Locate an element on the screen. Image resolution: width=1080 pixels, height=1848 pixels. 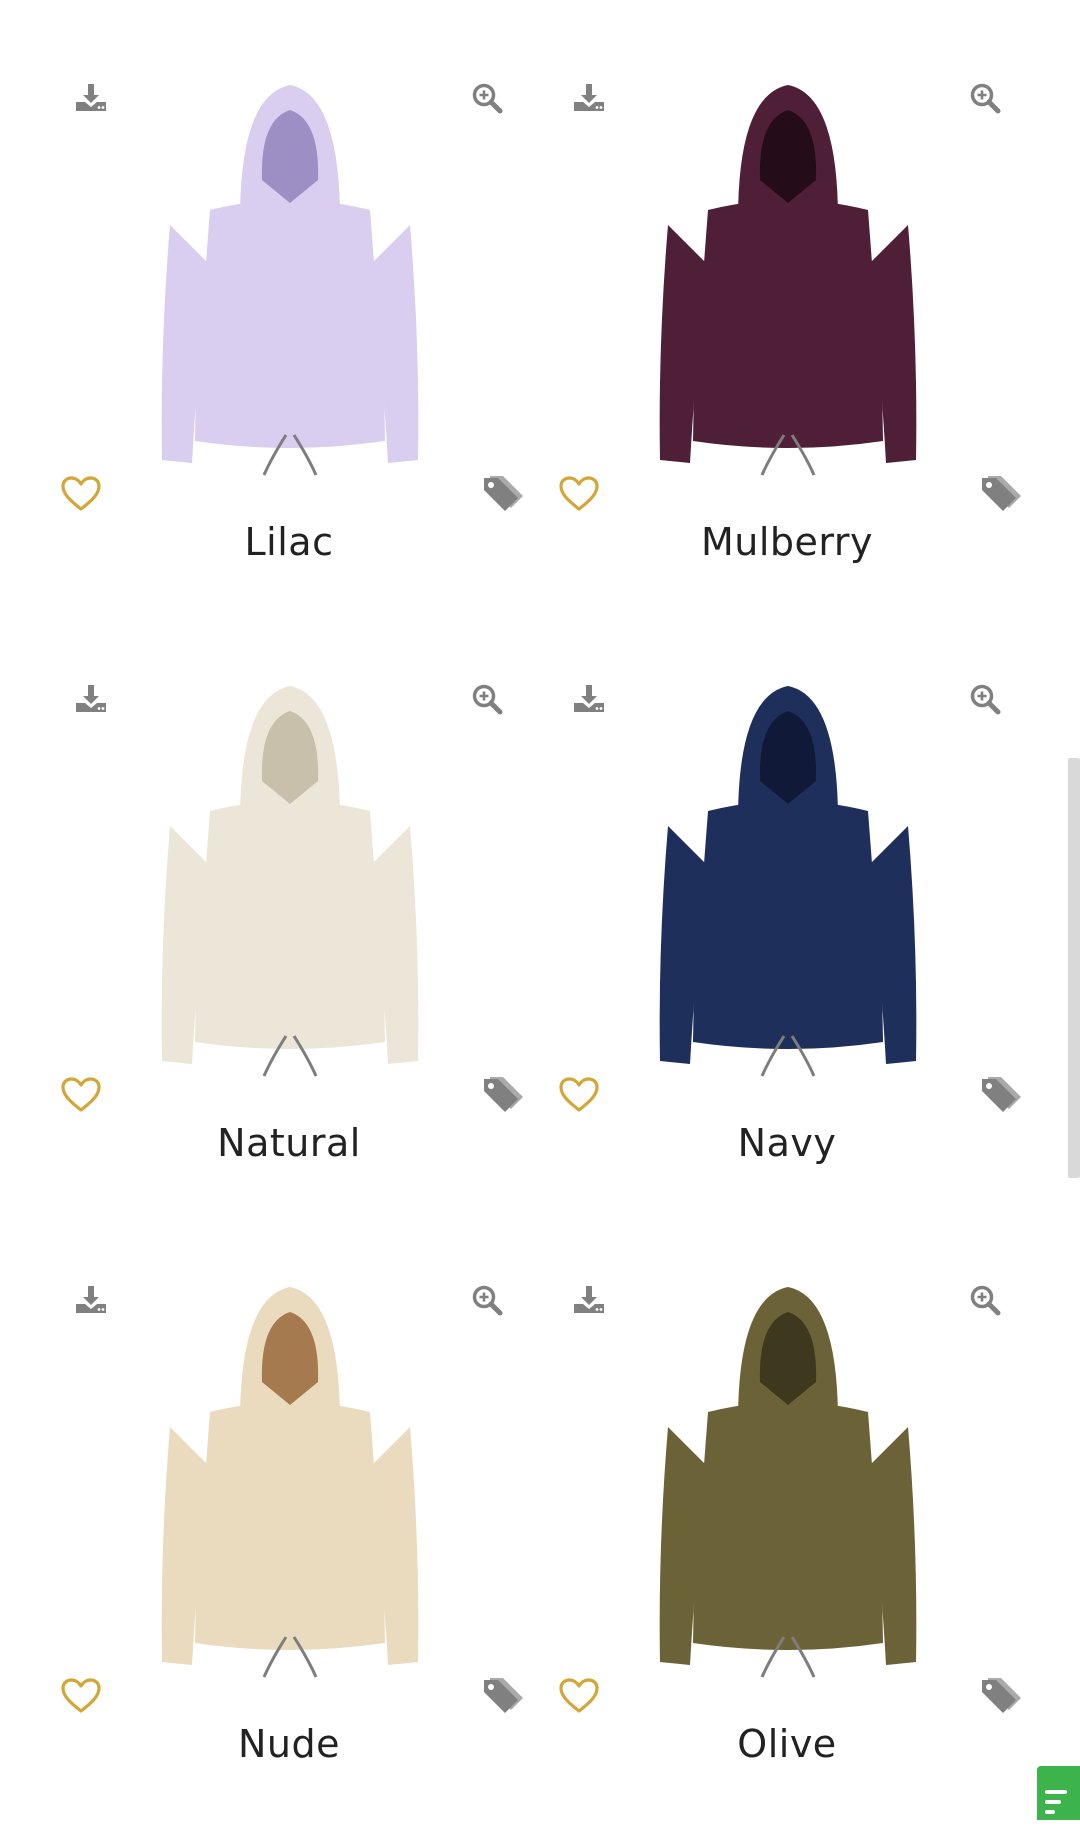
product-name: Mulberry is located at coordinates (787, 542).